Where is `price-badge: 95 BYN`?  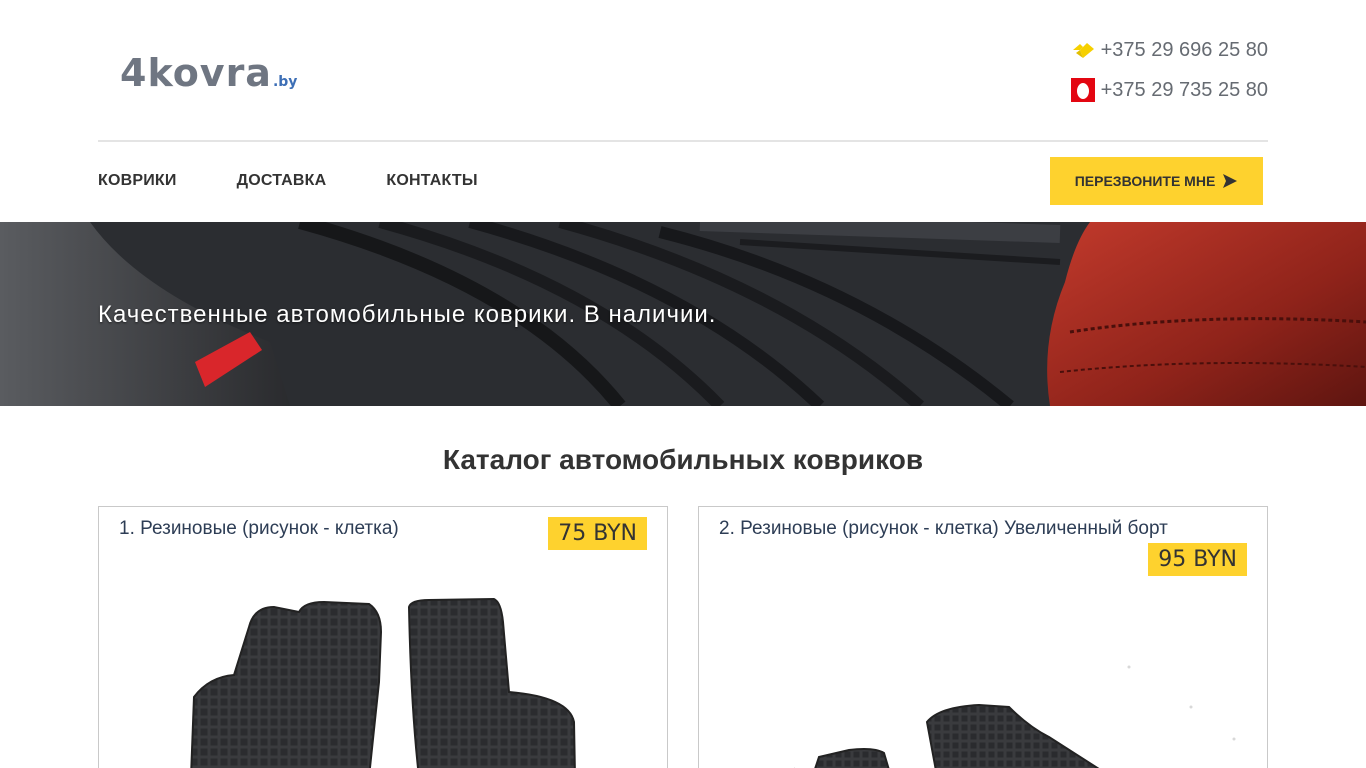
price-badge: 95 BYN is located at coordinates (1197, 559).